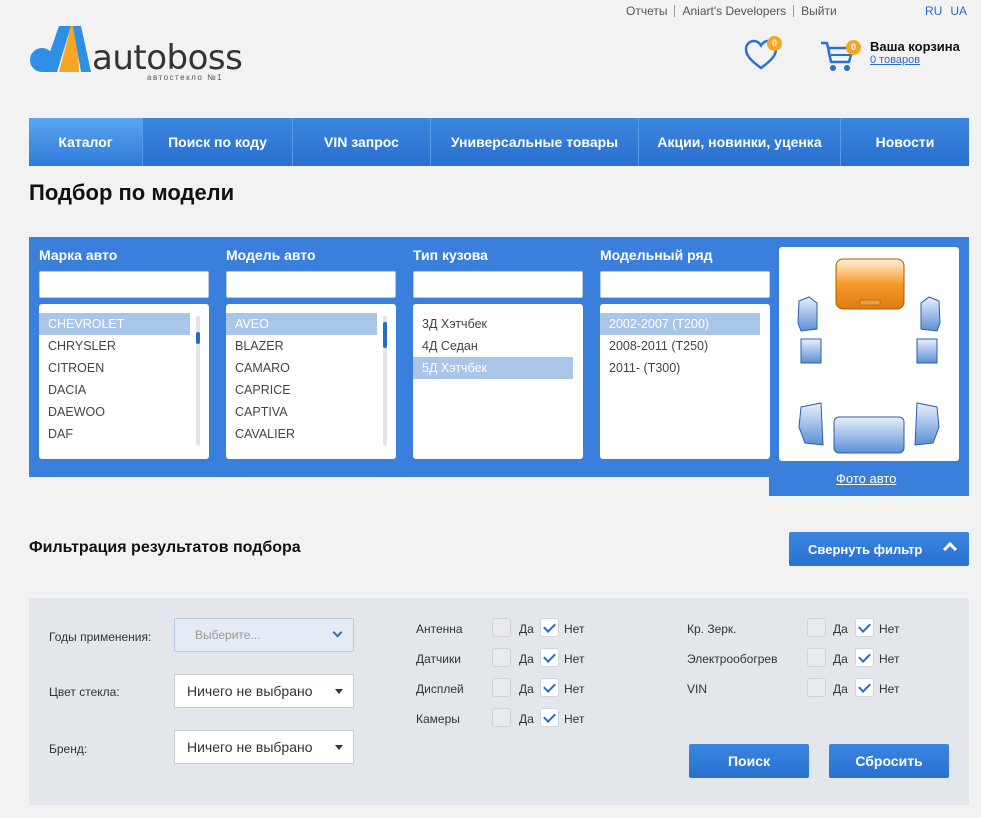 This screenshot has width=981, height=818. What do you see at coordinates (114, 368) in the screenshot?
I see `list-item: CITROEN` at bounding box center [114, 368].